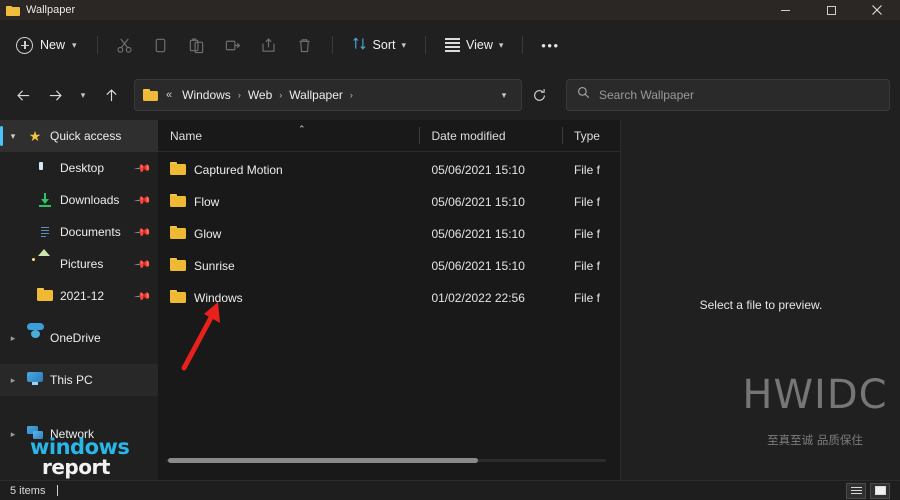  I want to click on sidebar-item-documents: Documents 📌, so click(79, 232).